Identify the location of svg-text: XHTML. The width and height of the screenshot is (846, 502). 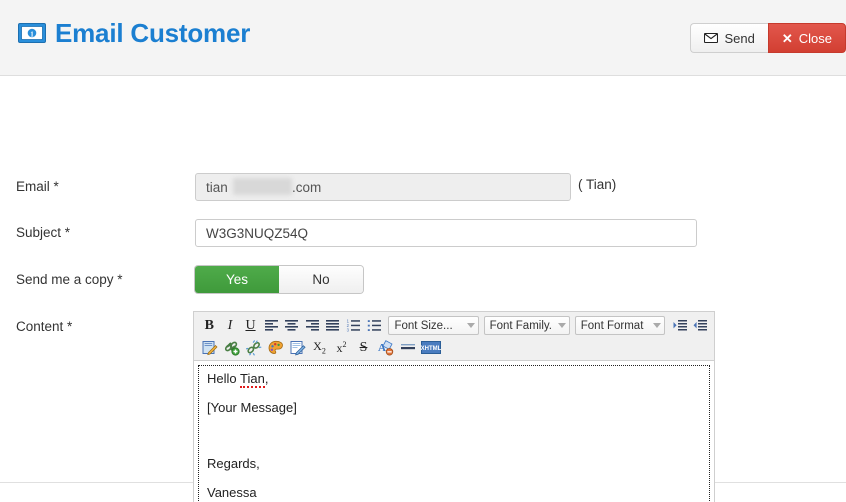
(431, 349).